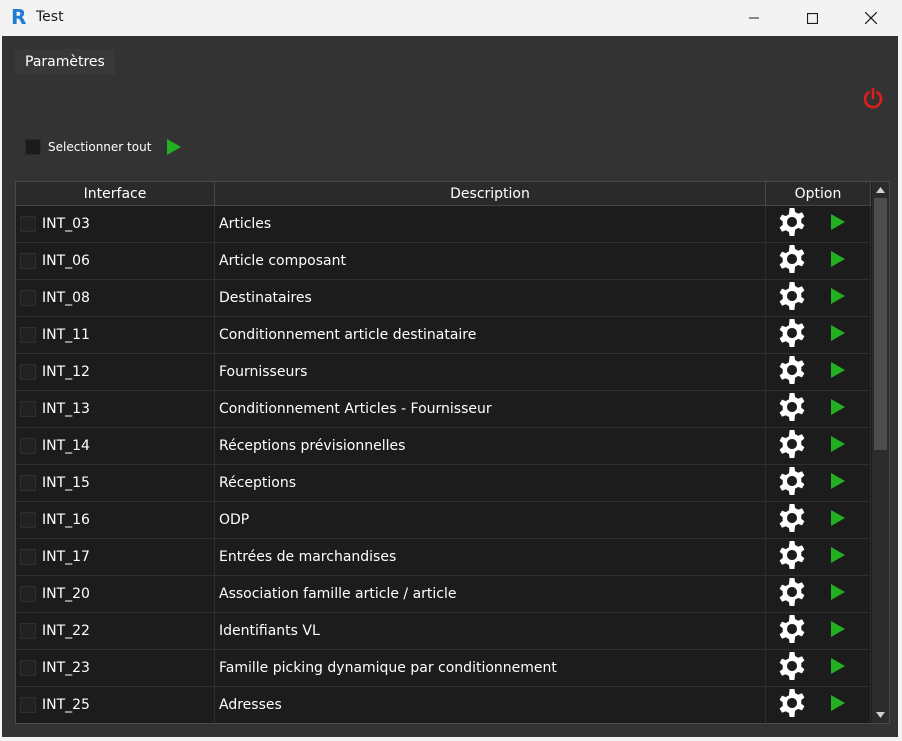 This screenshot has height=741, width=902. I want to click on interface-code: INT_15, so click(66, 483).